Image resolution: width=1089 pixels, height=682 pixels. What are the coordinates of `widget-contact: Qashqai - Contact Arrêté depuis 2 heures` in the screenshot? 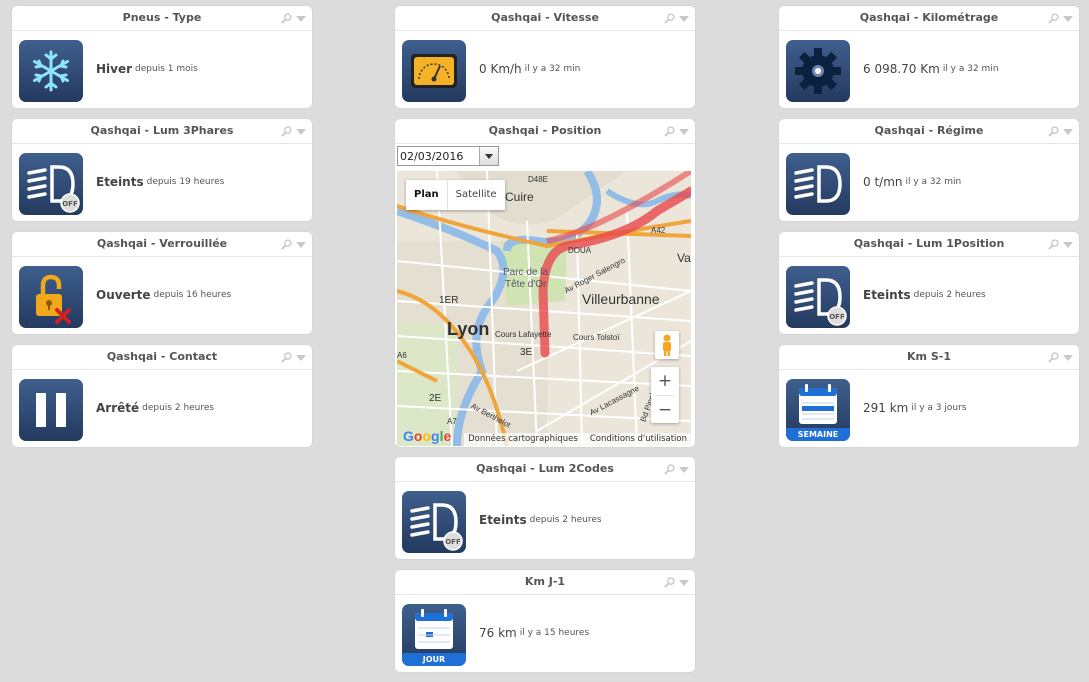 It's located at (162, 396).